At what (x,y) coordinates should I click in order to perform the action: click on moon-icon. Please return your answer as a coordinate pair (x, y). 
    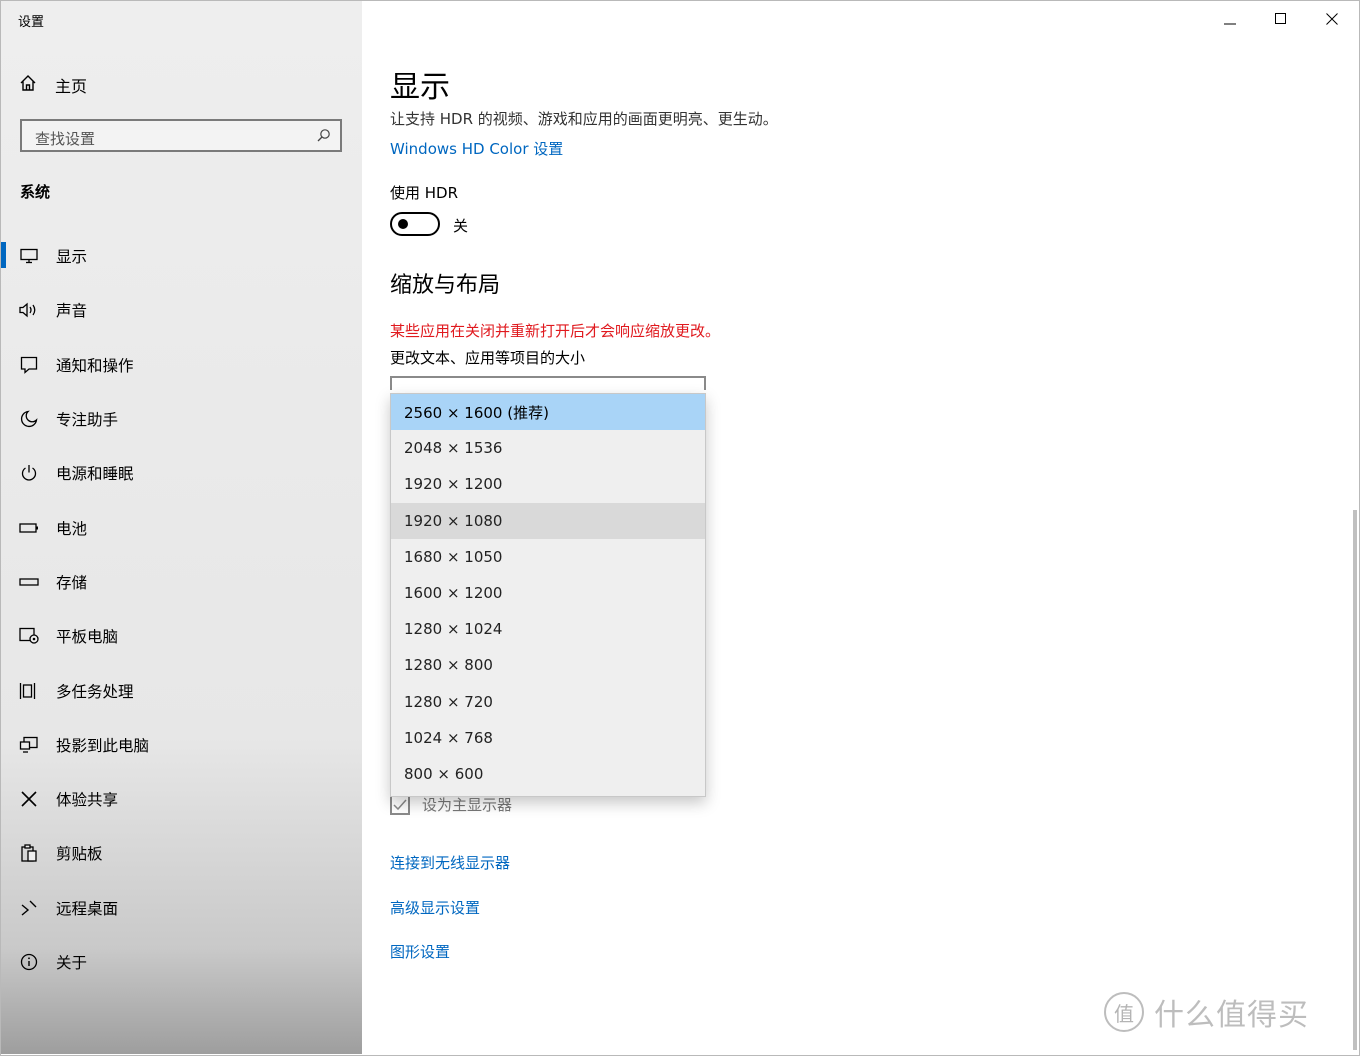
    Looking at the image, I should click on (29, 419).